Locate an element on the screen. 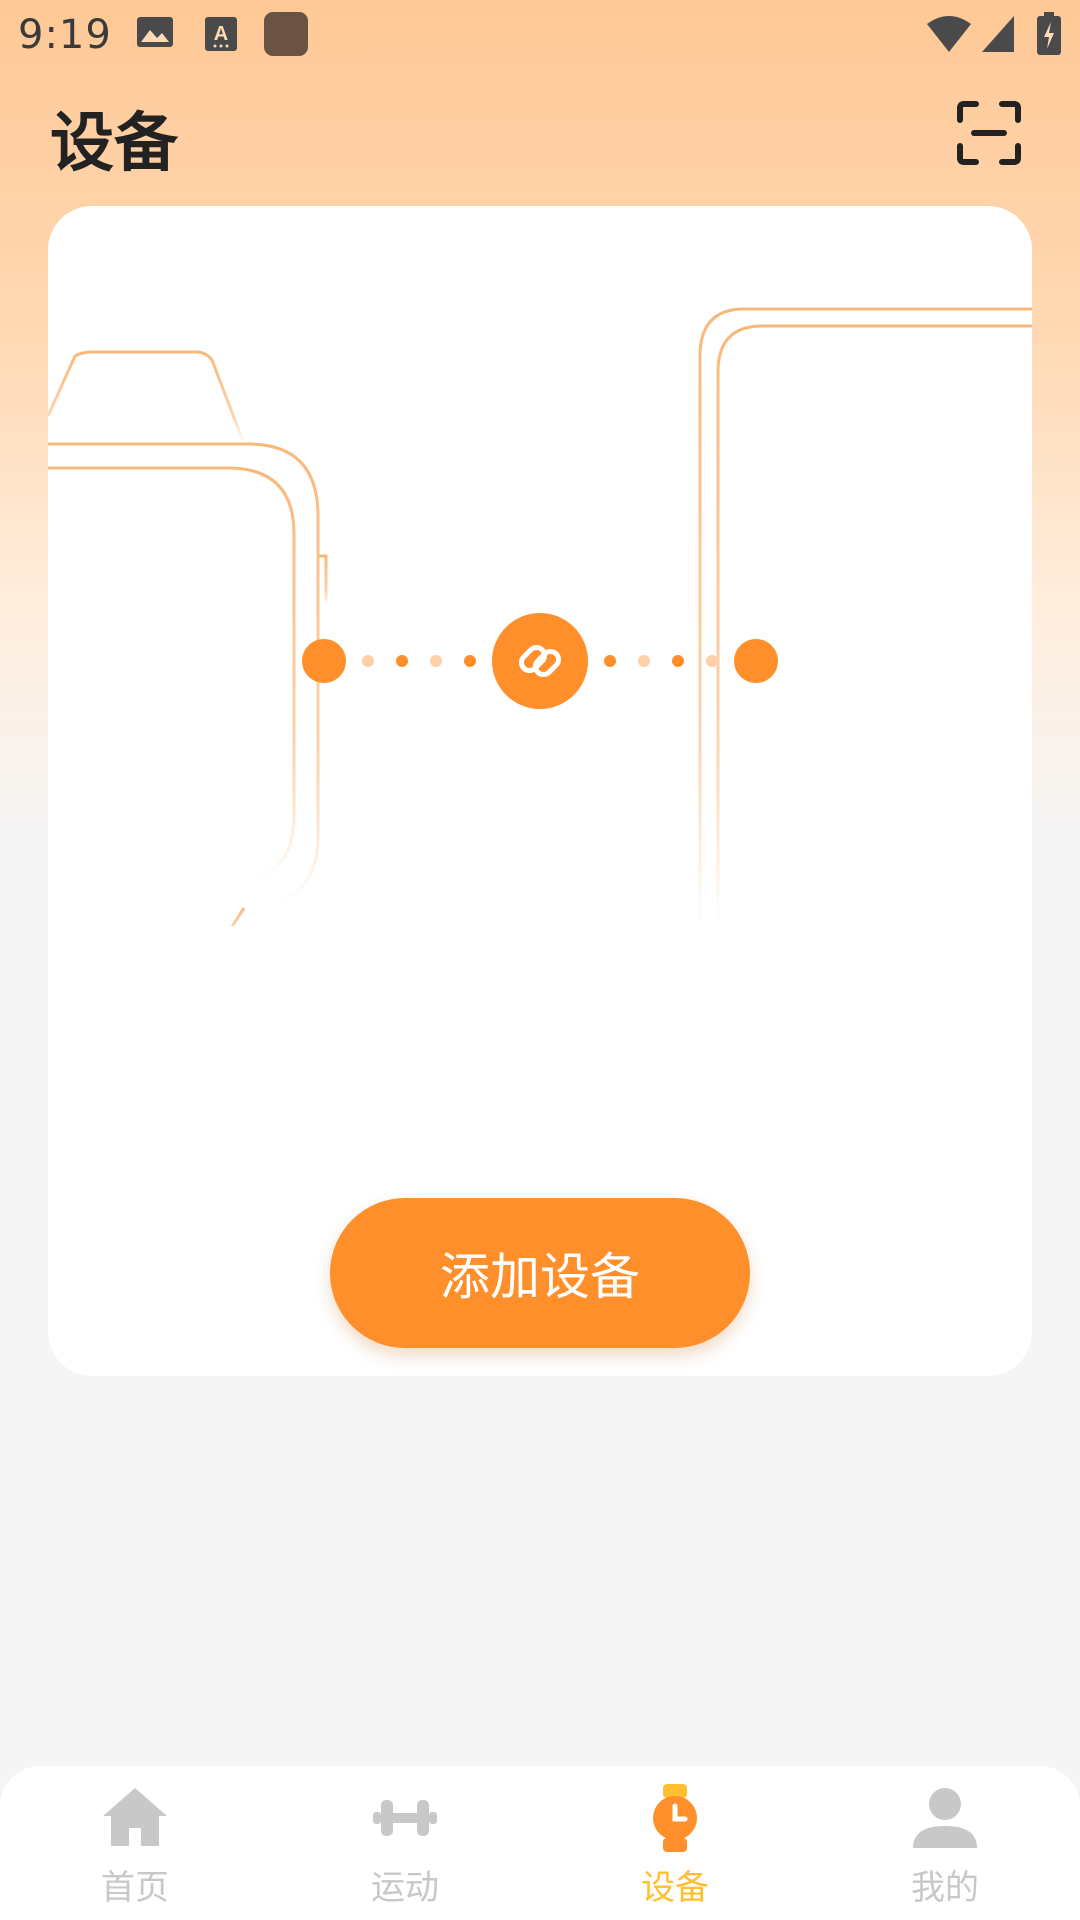  scan-icon is located at coordinates (989, 133).